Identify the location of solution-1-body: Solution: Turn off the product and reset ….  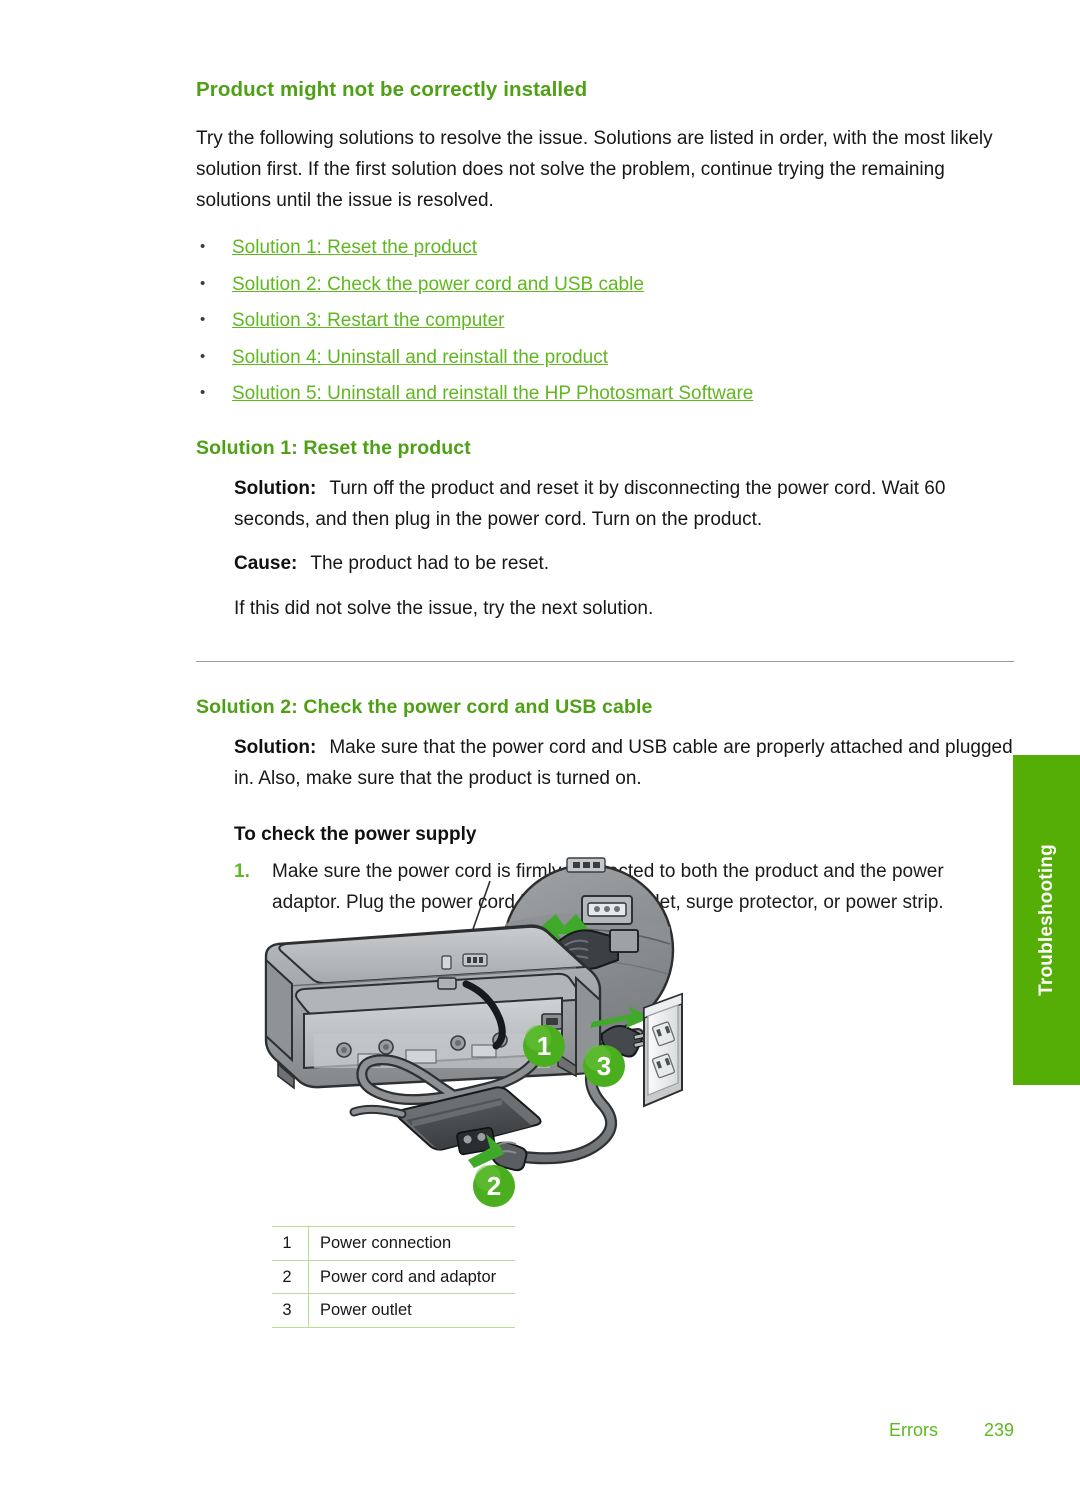
(624, 549).